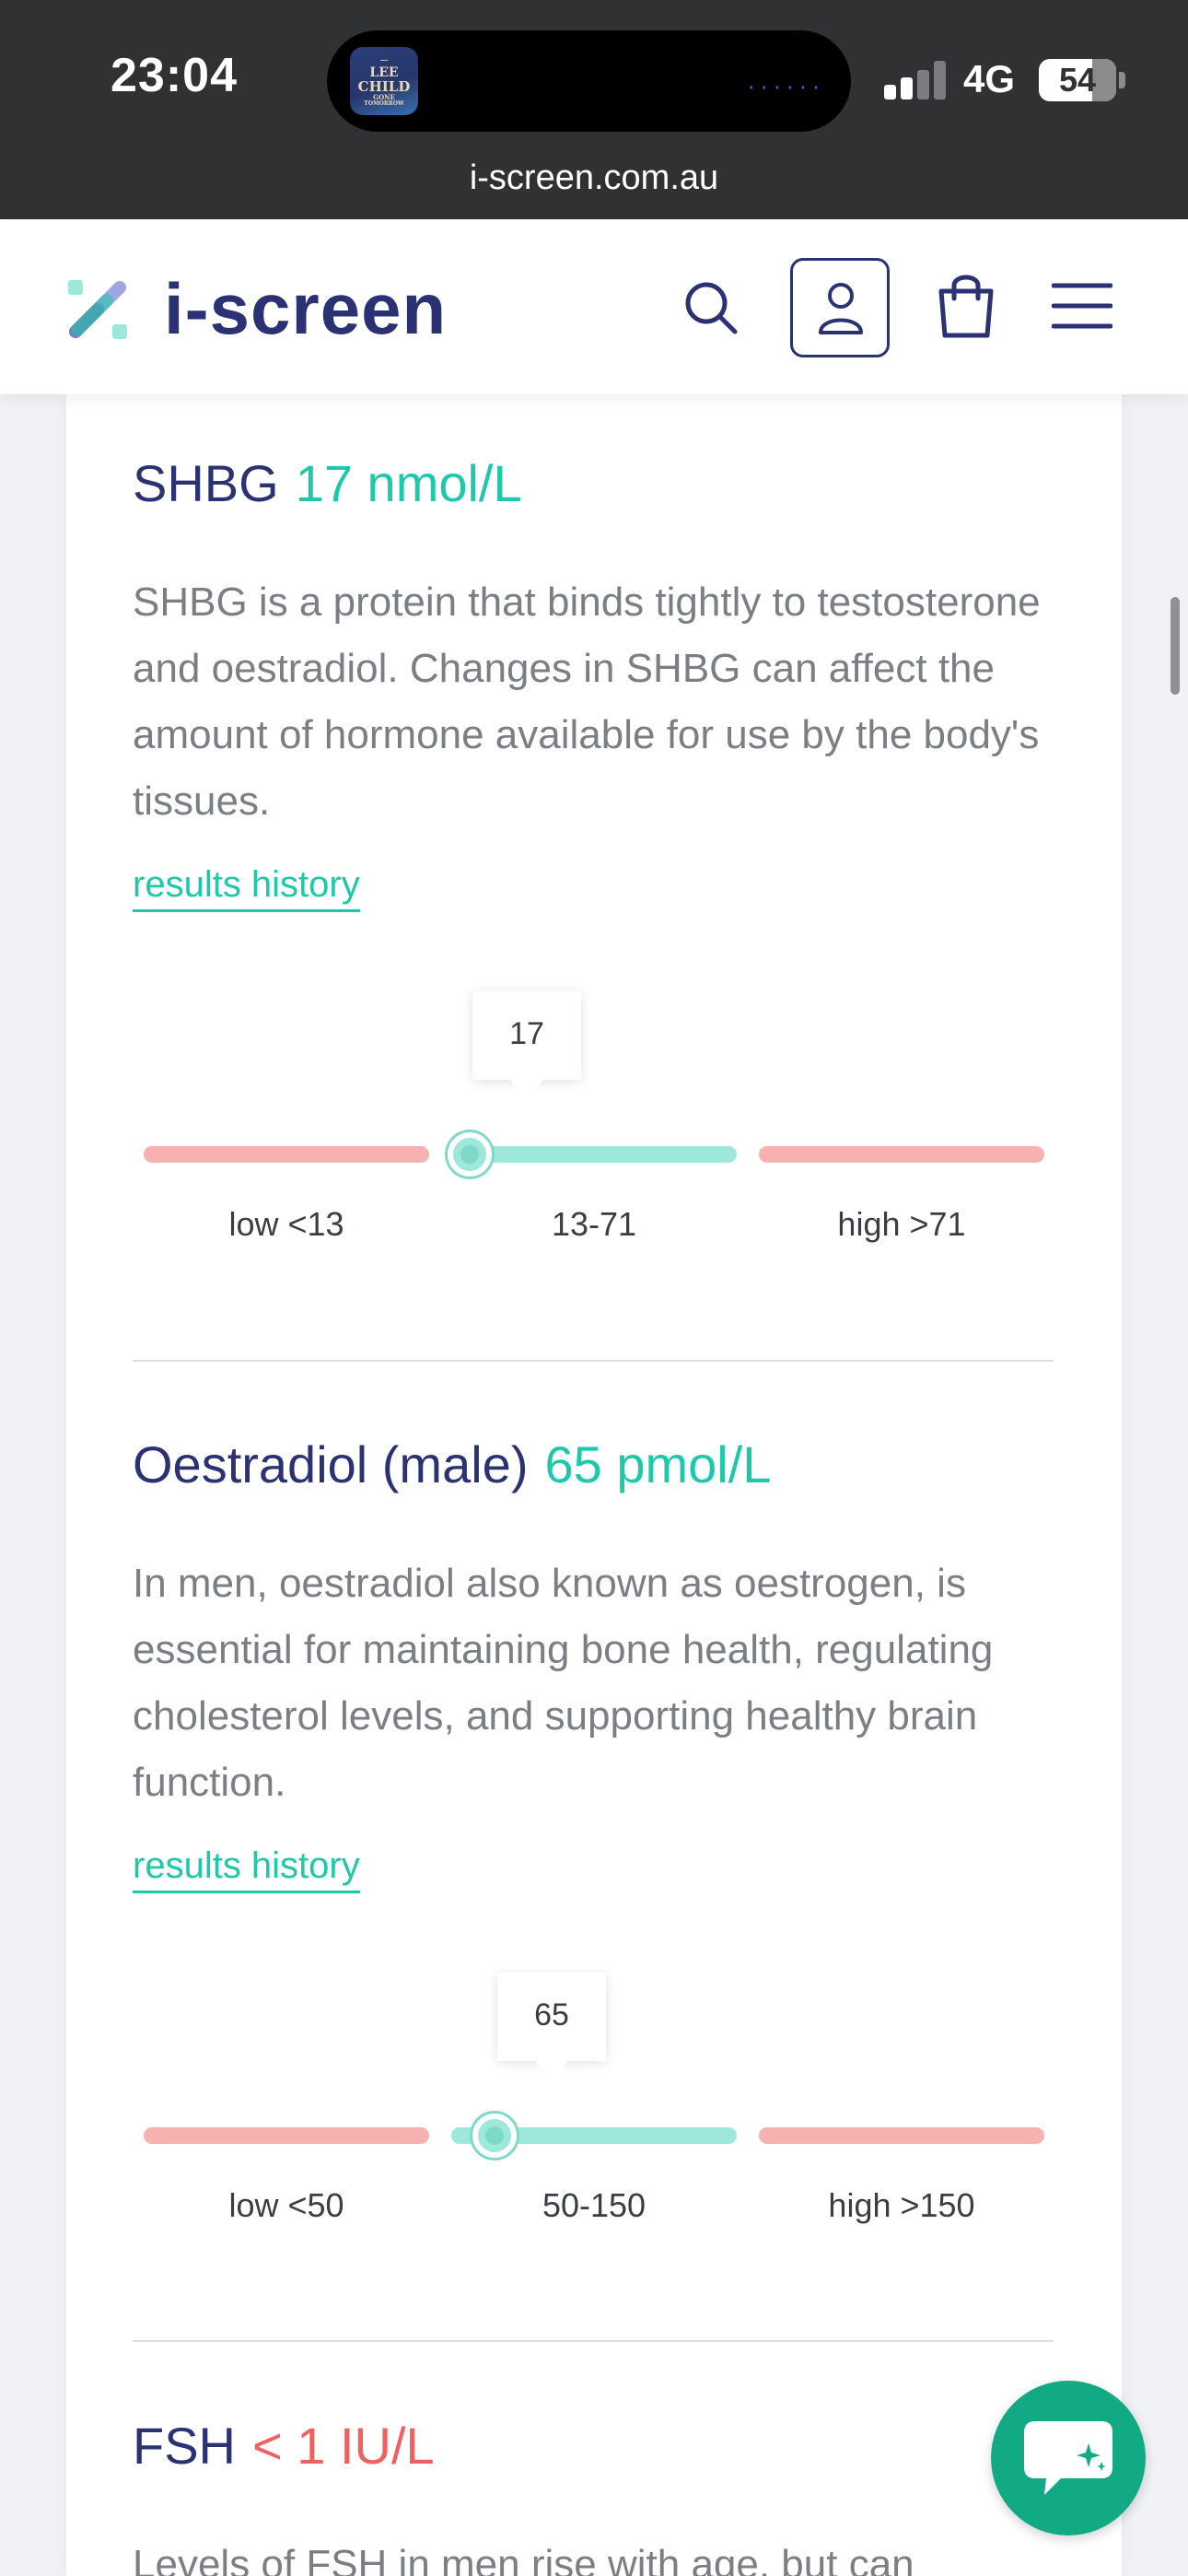 This screenshot has width=1188, height=2576. What do you see at coordinates (174, 75) in the screenshot?
I see `status-time: 23:04` at bounding box center [174, 75].